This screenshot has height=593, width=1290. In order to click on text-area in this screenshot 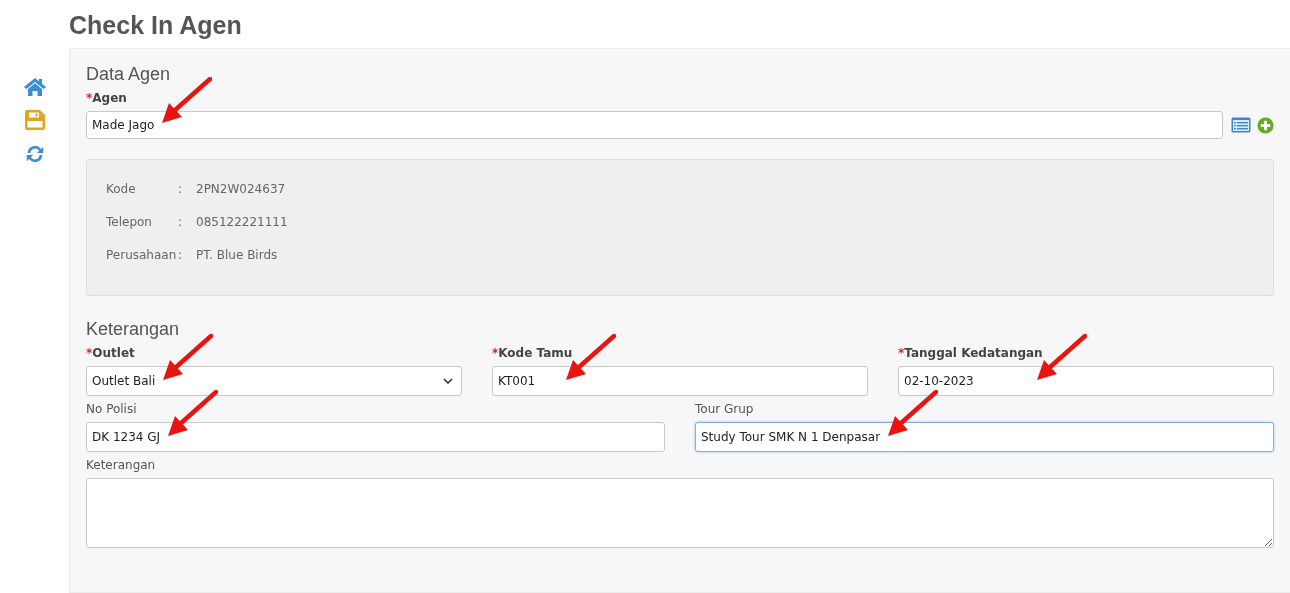, I will do `click(680, 513)`.